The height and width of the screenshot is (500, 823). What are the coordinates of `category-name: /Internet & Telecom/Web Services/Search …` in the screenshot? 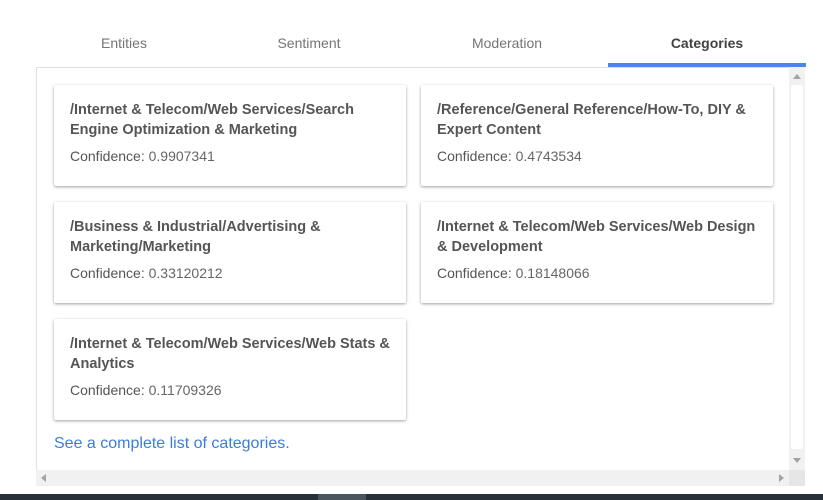 It's located at (212, 120).